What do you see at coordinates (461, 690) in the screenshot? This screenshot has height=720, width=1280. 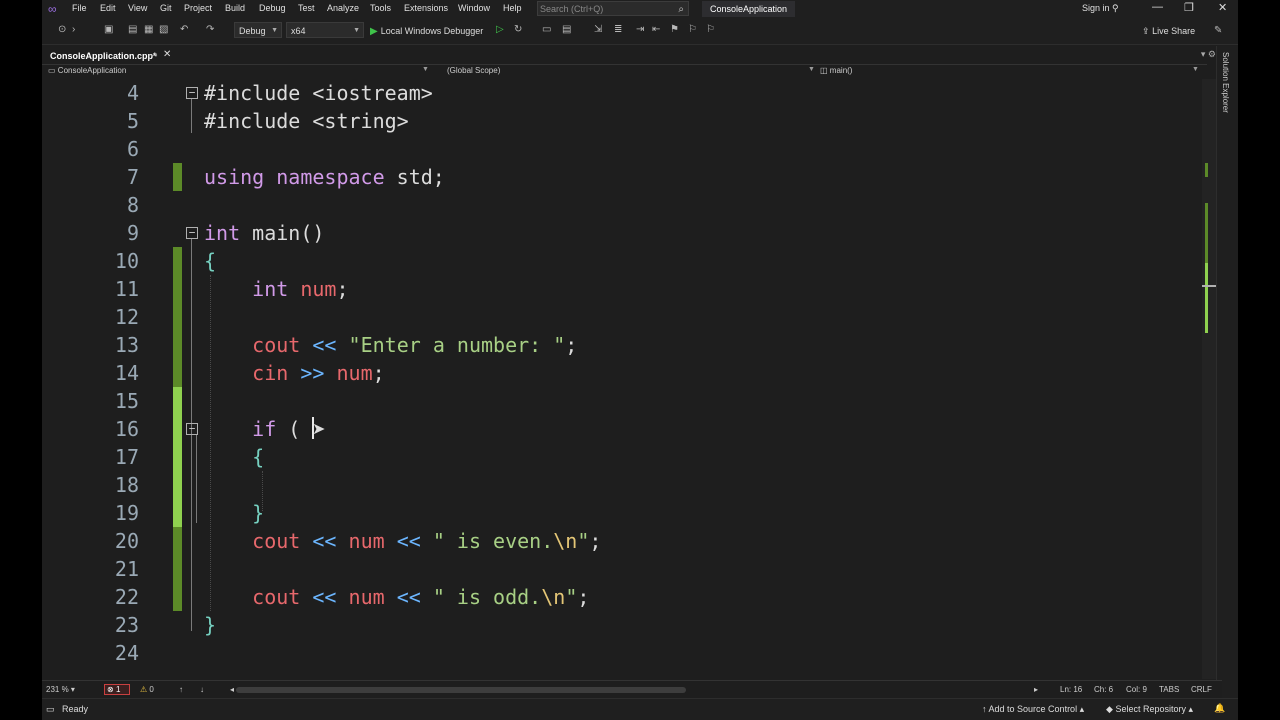 I see `horizontal-scrollbar-thumb` at bounding box center [461, 690].